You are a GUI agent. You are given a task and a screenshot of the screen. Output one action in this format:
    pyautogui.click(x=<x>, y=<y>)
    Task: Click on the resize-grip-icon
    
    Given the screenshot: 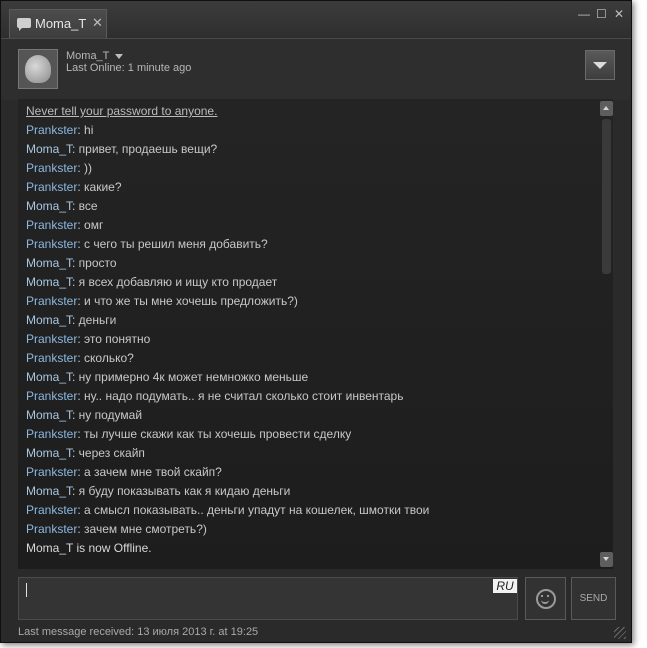 What is the action you would take?
    pyautogui.click(x=620, y=633)
    